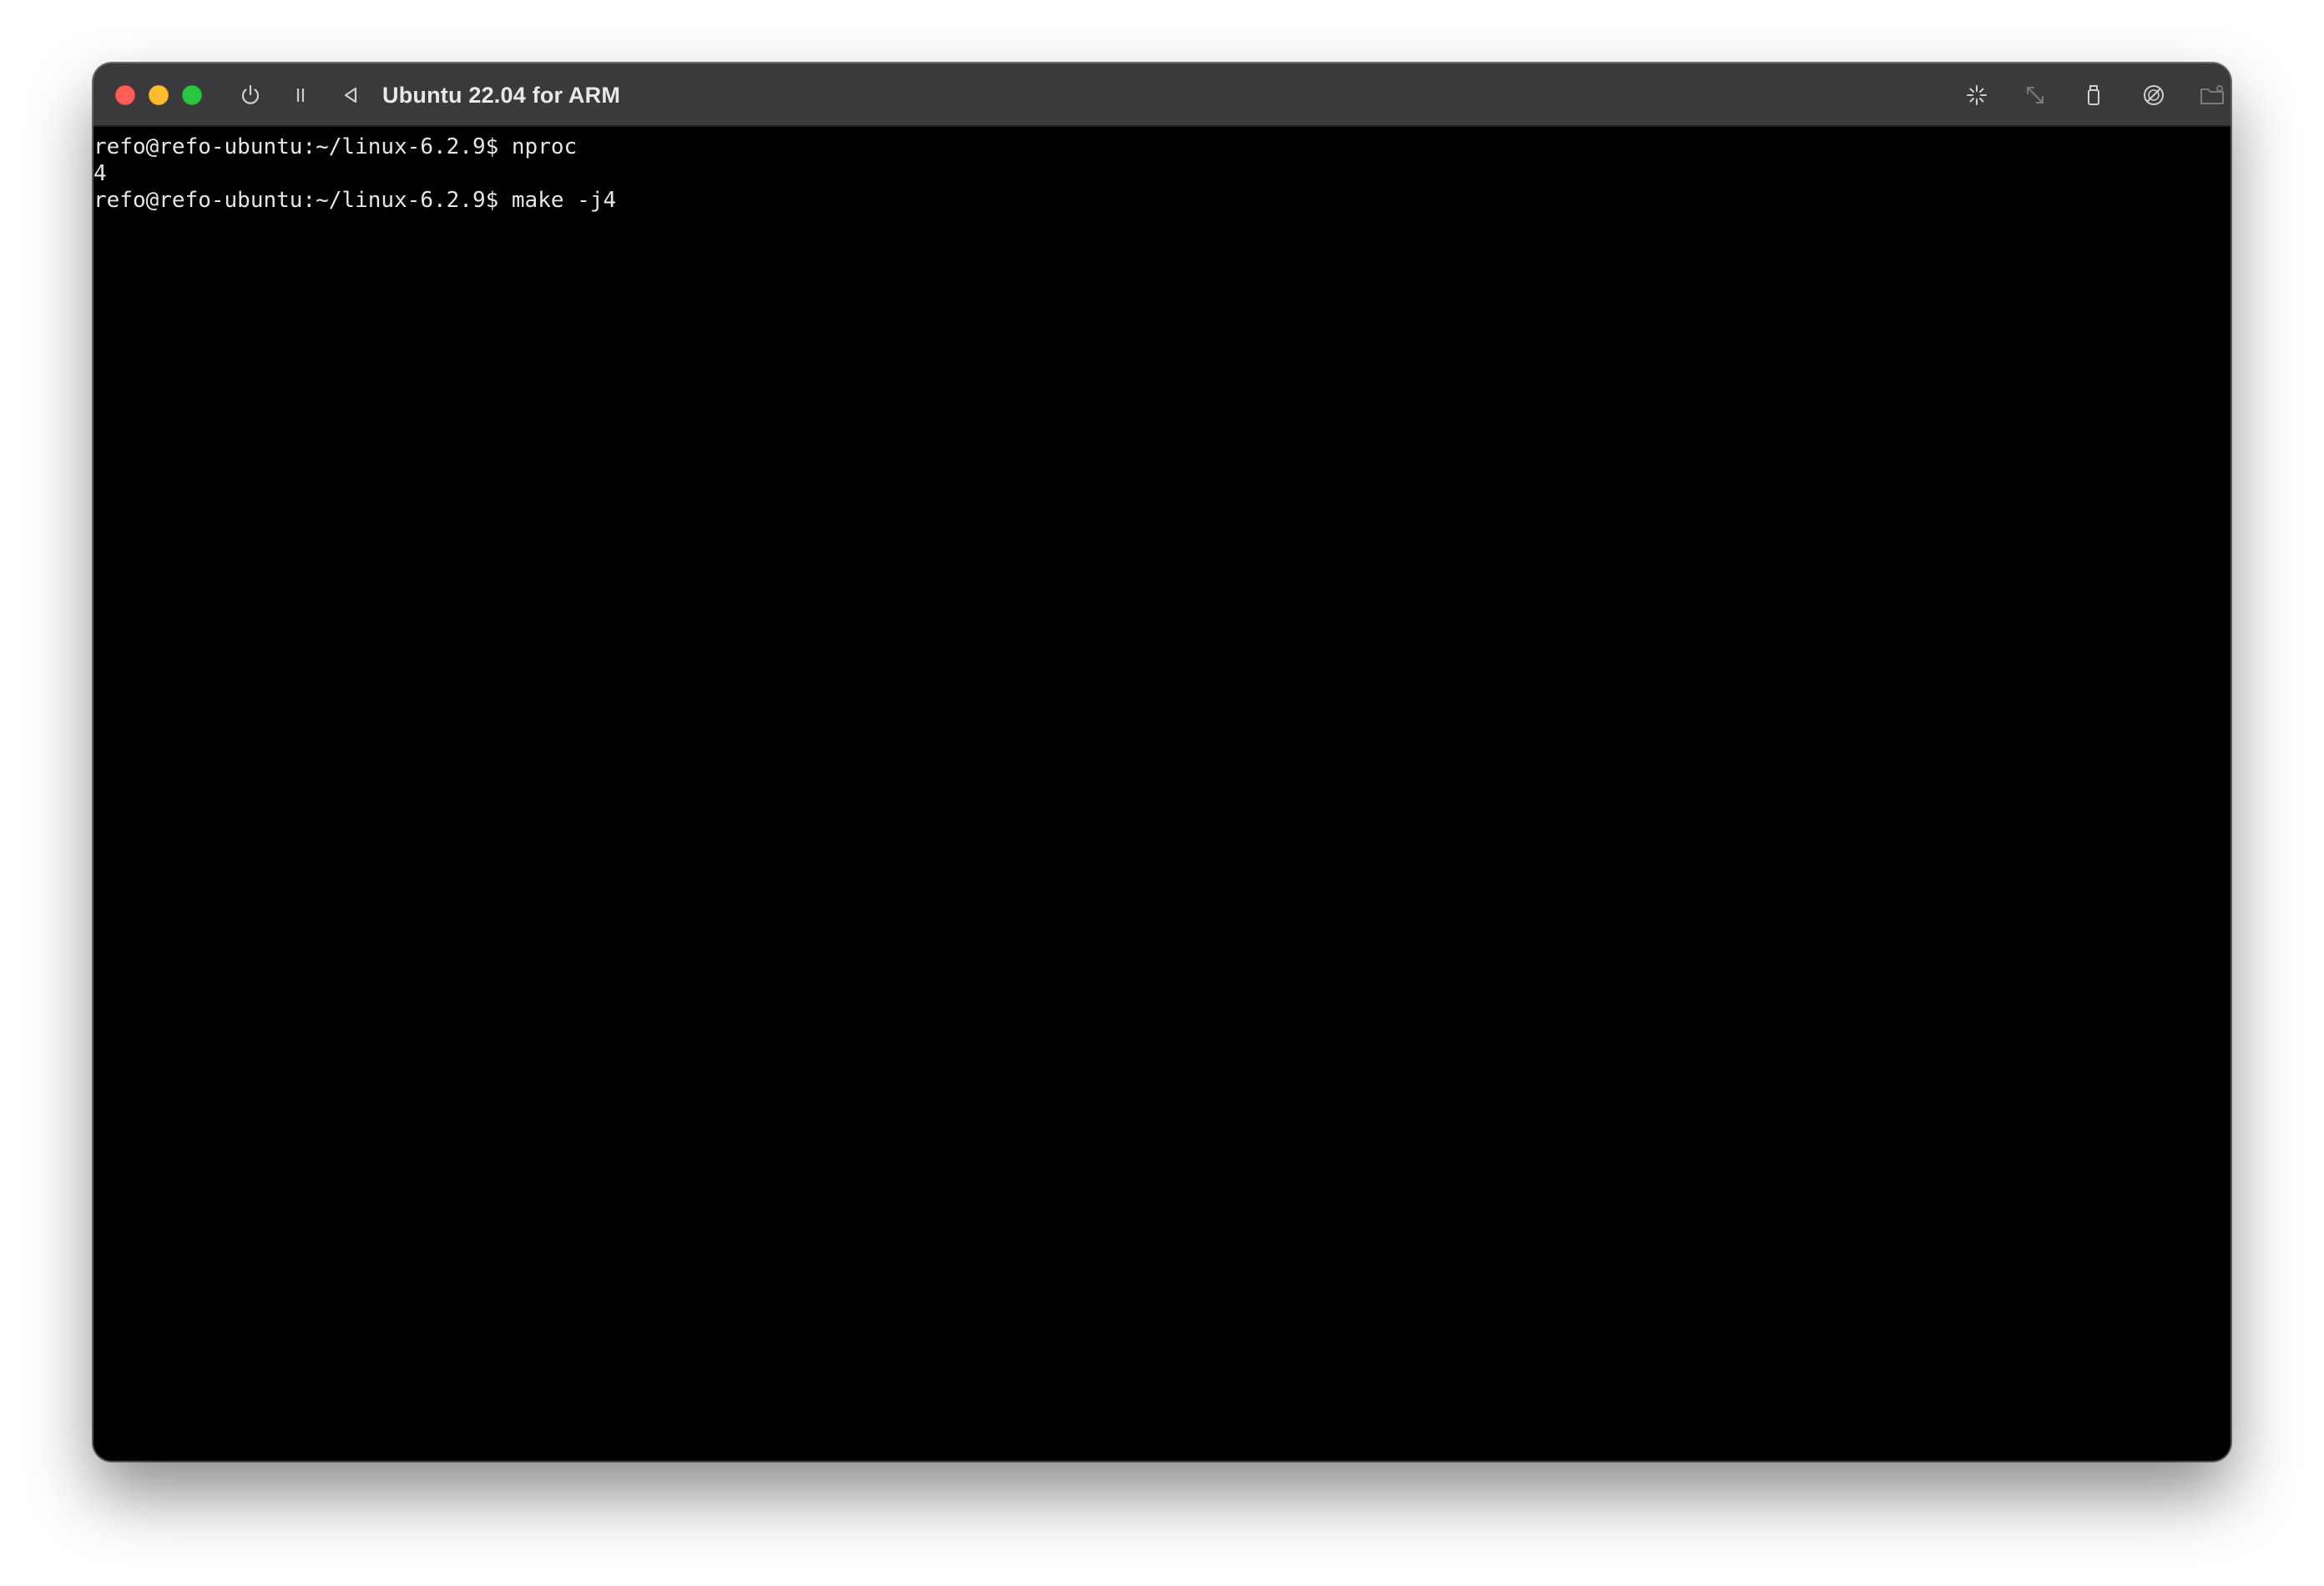 The height and width of the screenshot is (1586, 2324). I want to click on usb-icon, so click(2093, 95).